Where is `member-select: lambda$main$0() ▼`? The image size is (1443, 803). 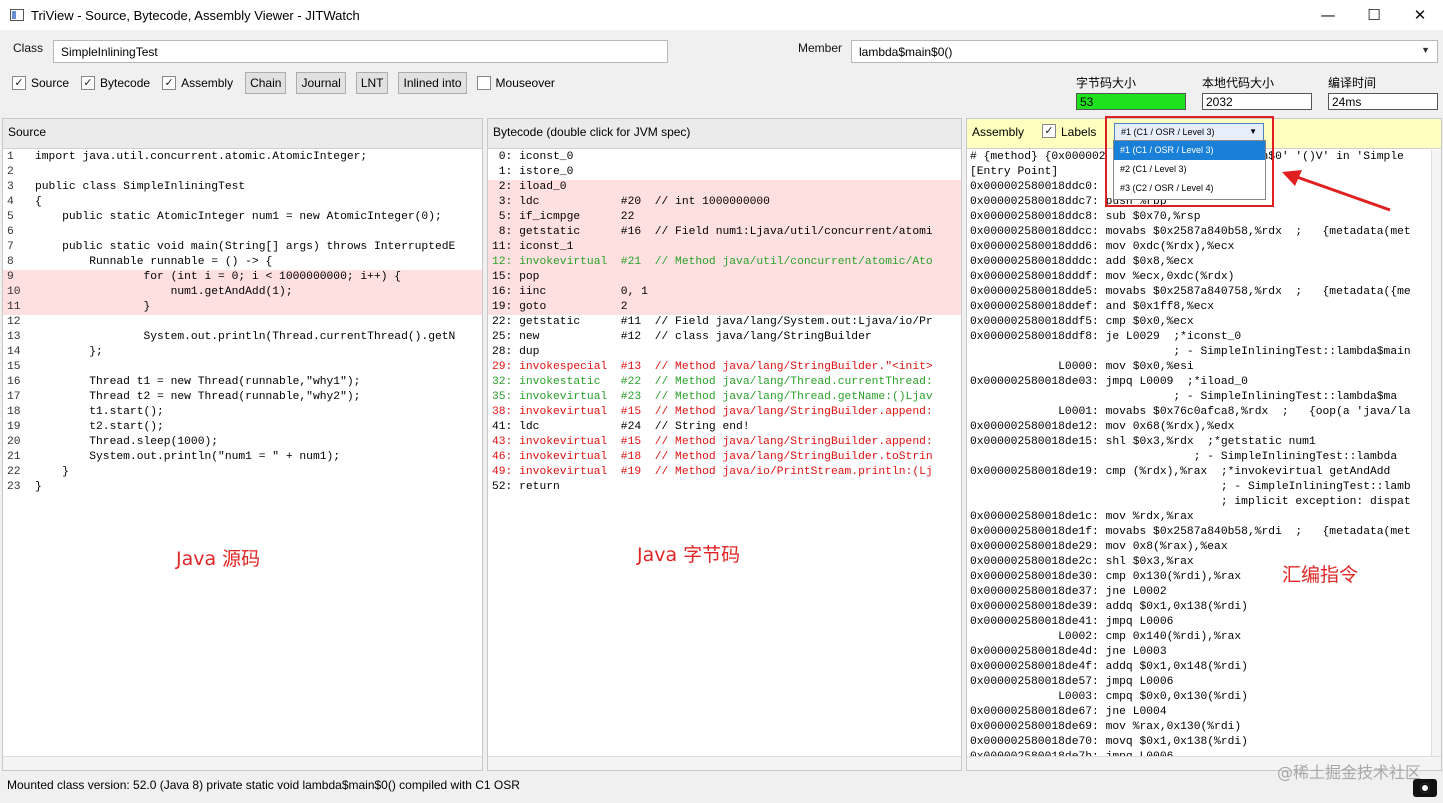 member-select: lambda$main$0() ▼ is located at coordinates (1144, 51).